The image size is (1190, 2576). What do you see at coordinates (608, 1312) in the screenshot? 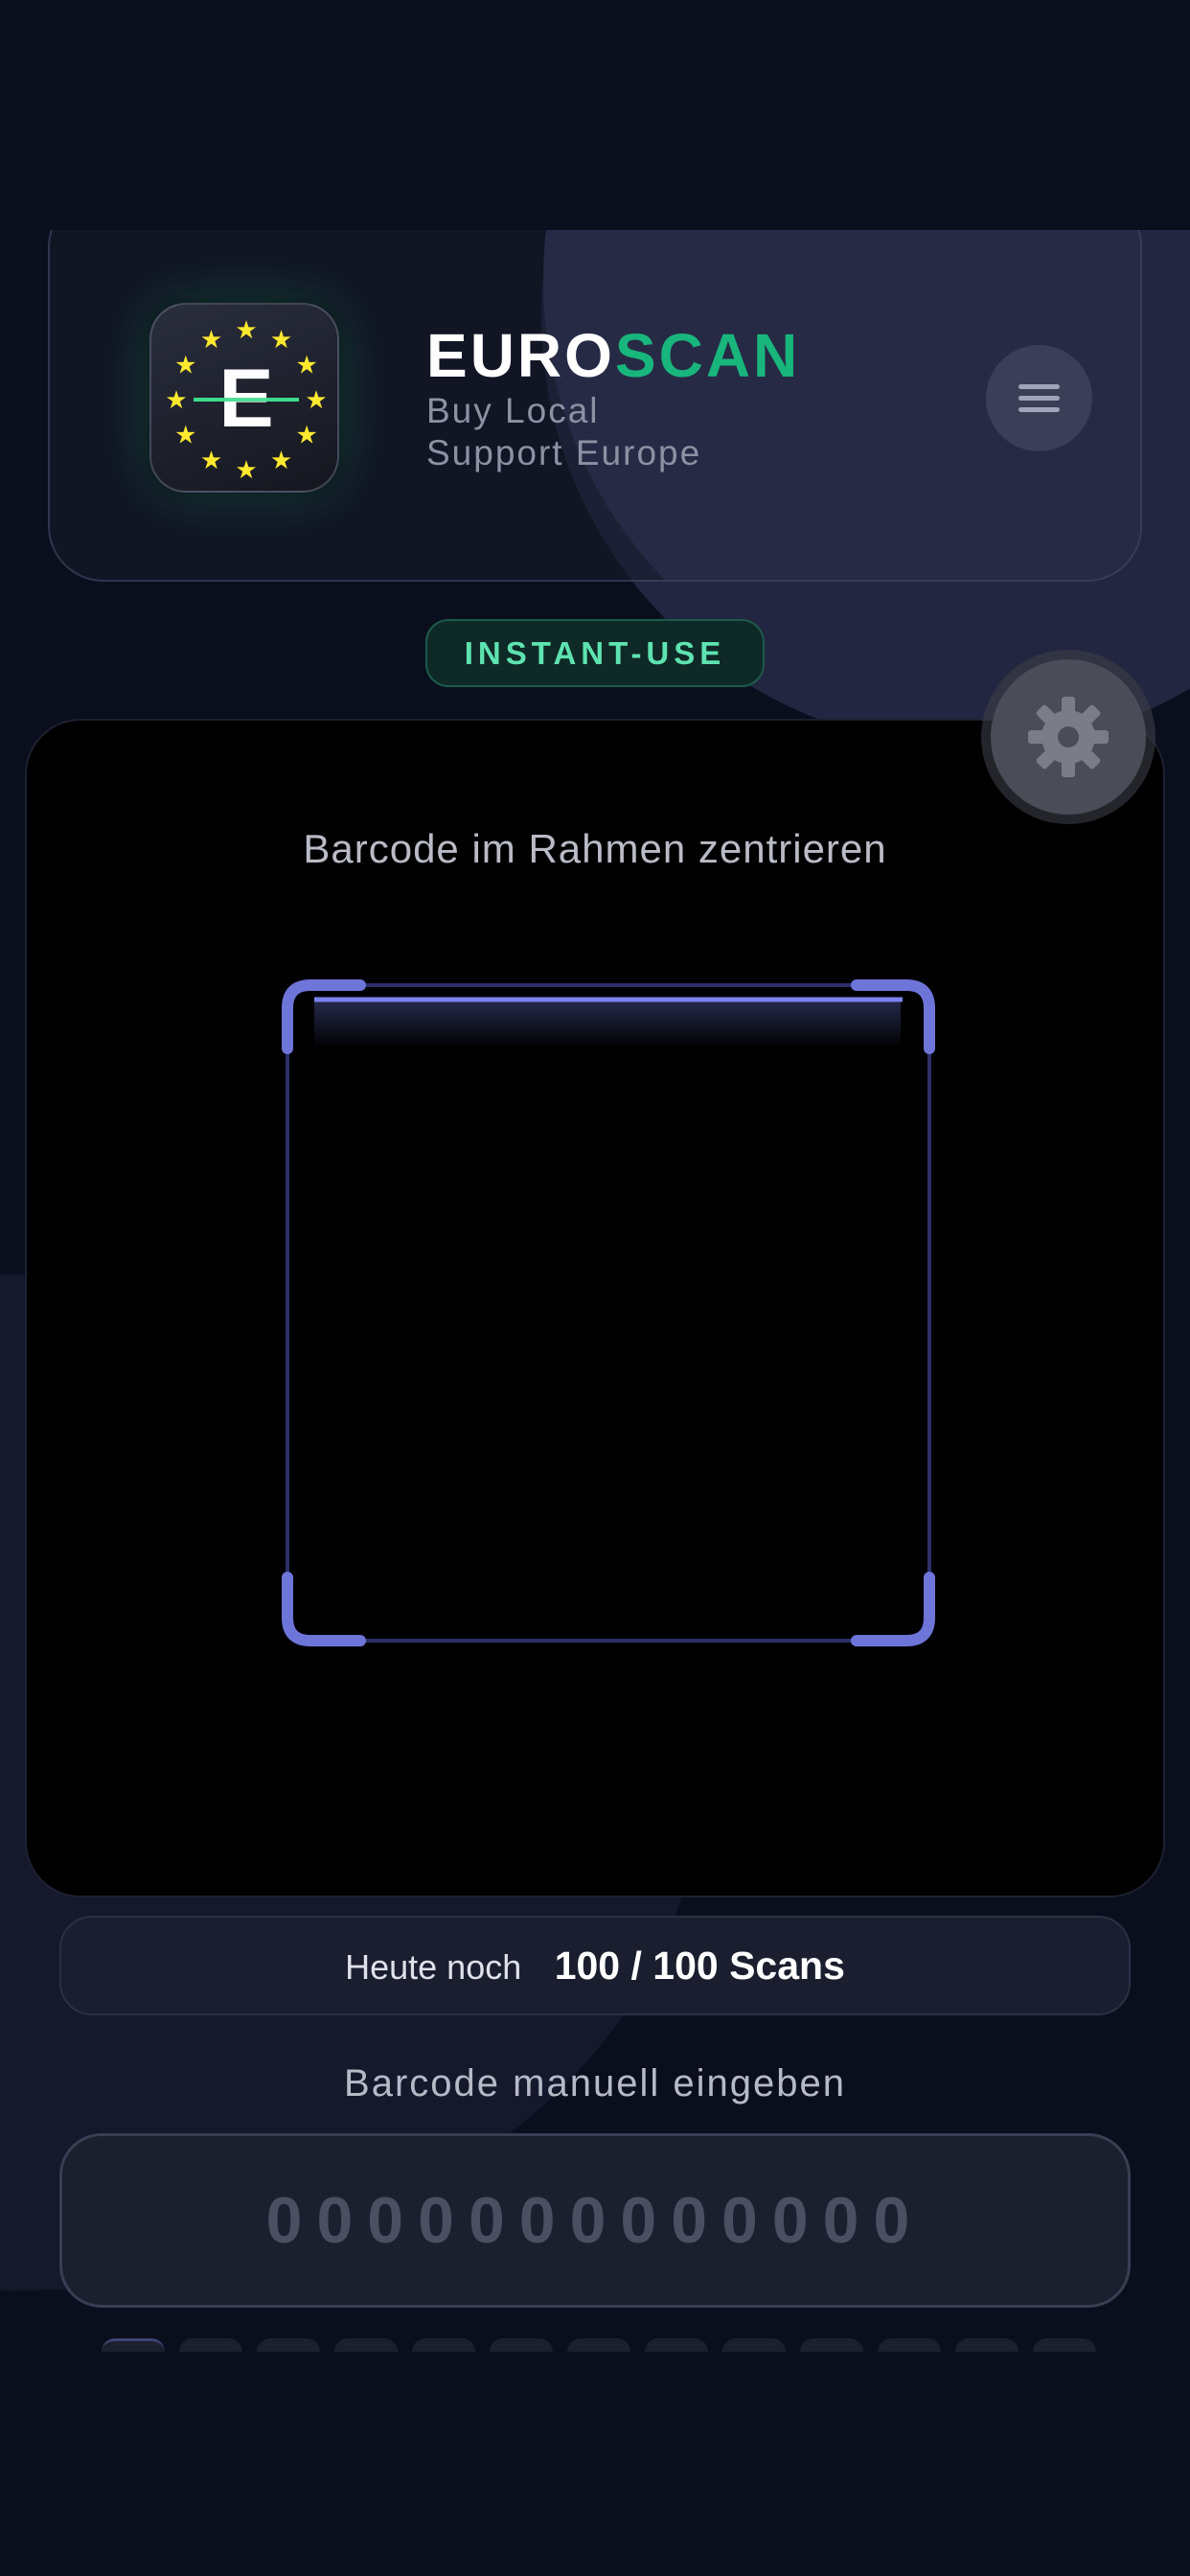
I see `scan-frame` at bounding box center [608, 1312].